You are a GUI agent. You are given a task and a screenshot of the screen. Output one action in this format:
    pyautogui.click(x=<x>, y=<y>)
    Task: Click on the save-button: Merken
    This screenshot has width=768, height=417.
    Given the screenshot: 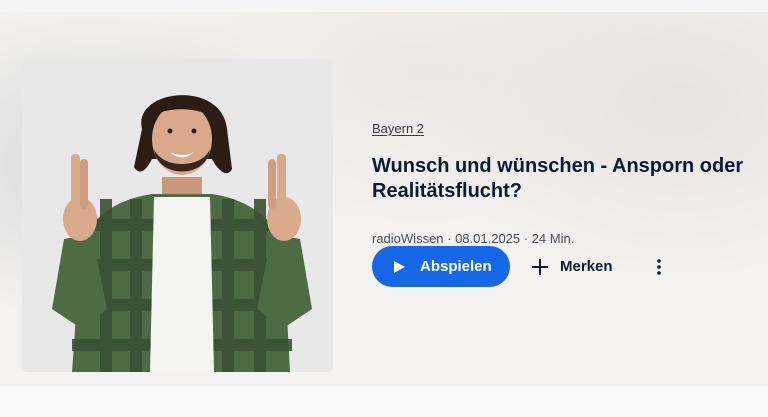 What is the action you would take?
    pyautogui.click(x=572, y=266)
    